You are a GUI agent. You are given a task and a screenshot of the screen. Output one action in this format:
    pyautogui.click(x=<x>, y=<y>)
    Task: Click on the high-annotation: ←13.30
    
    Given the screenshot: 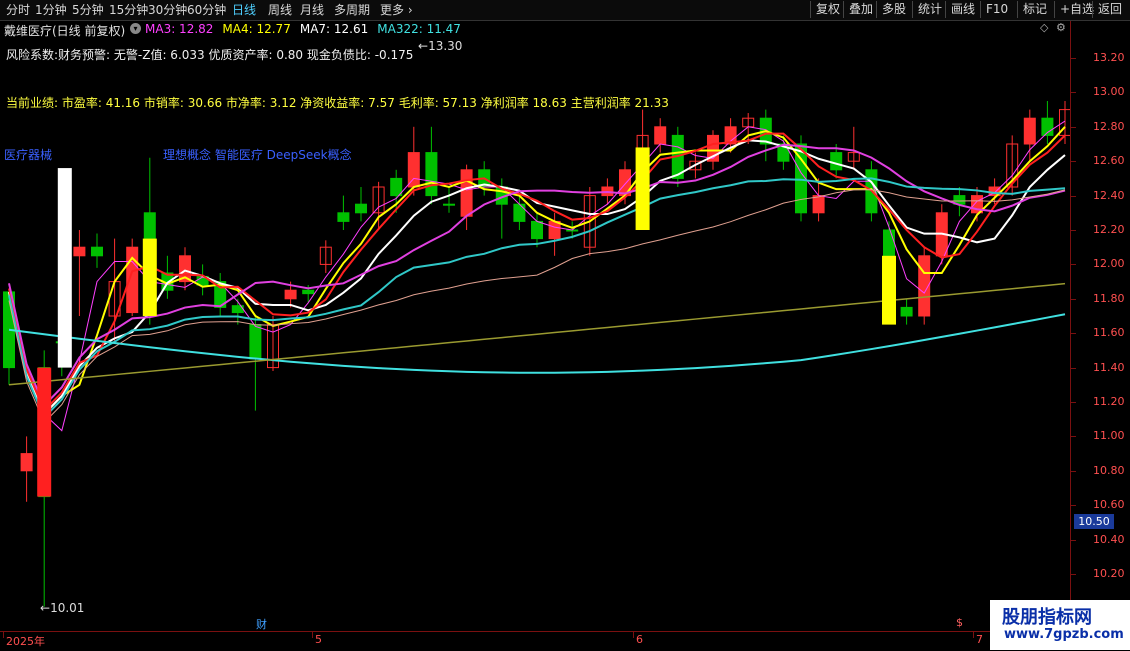 What is the action you would take?
    pyautogui.click(x=440, y=46)
    